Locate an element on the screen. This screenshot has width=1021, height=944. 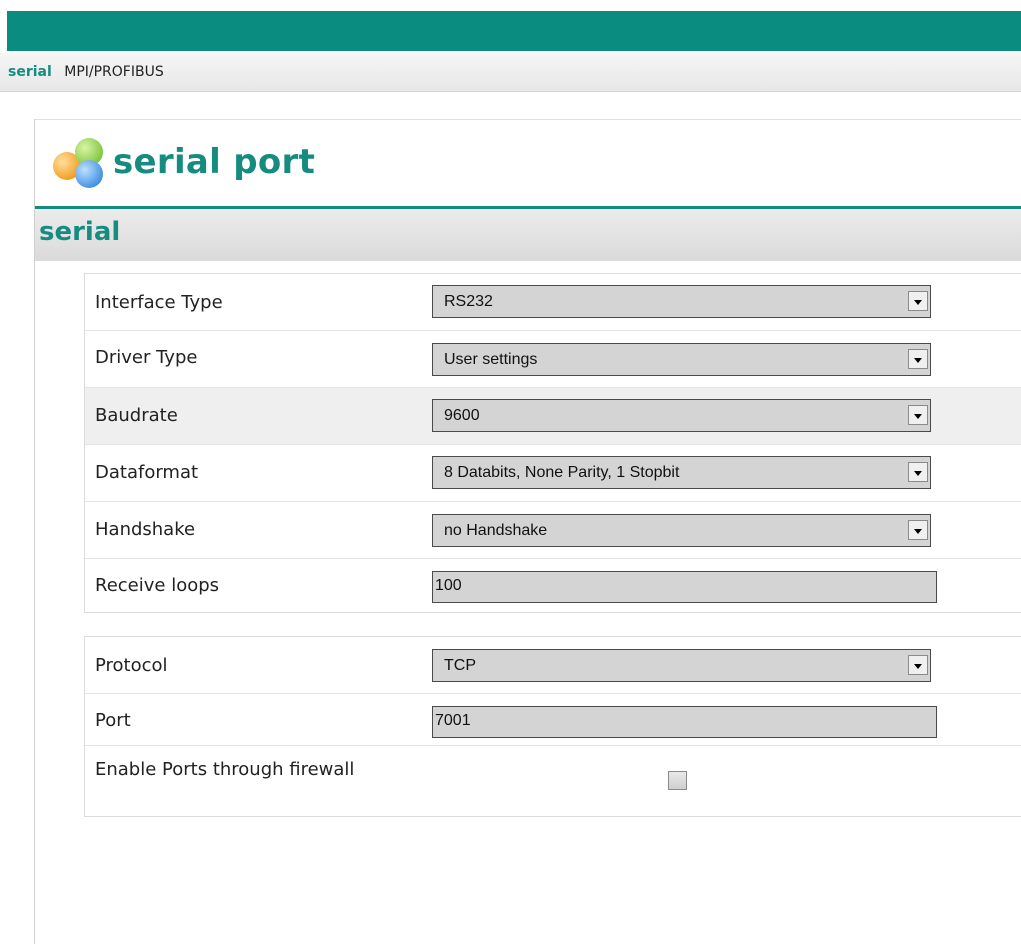
page-title: serial port is located at coordinates (214, 162).